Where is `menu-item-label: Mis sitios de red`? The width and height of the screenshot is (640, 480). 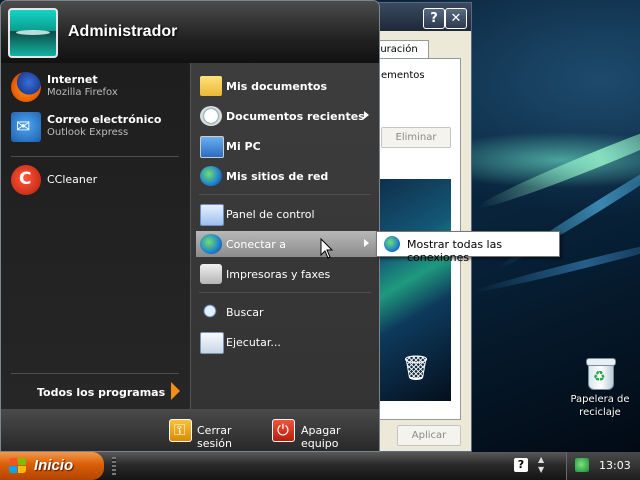 menu-item-label: Mis sitios de red is located at coordinates (277, 176).